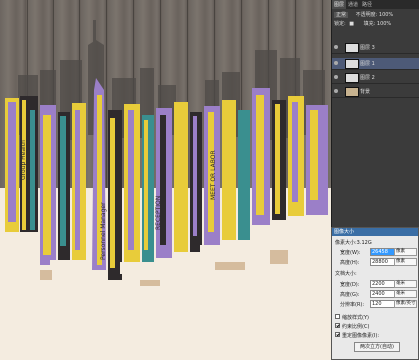 The width and height of the screenshot is (419, 360). I want to click on height-field: 28800, so click(382, 262).